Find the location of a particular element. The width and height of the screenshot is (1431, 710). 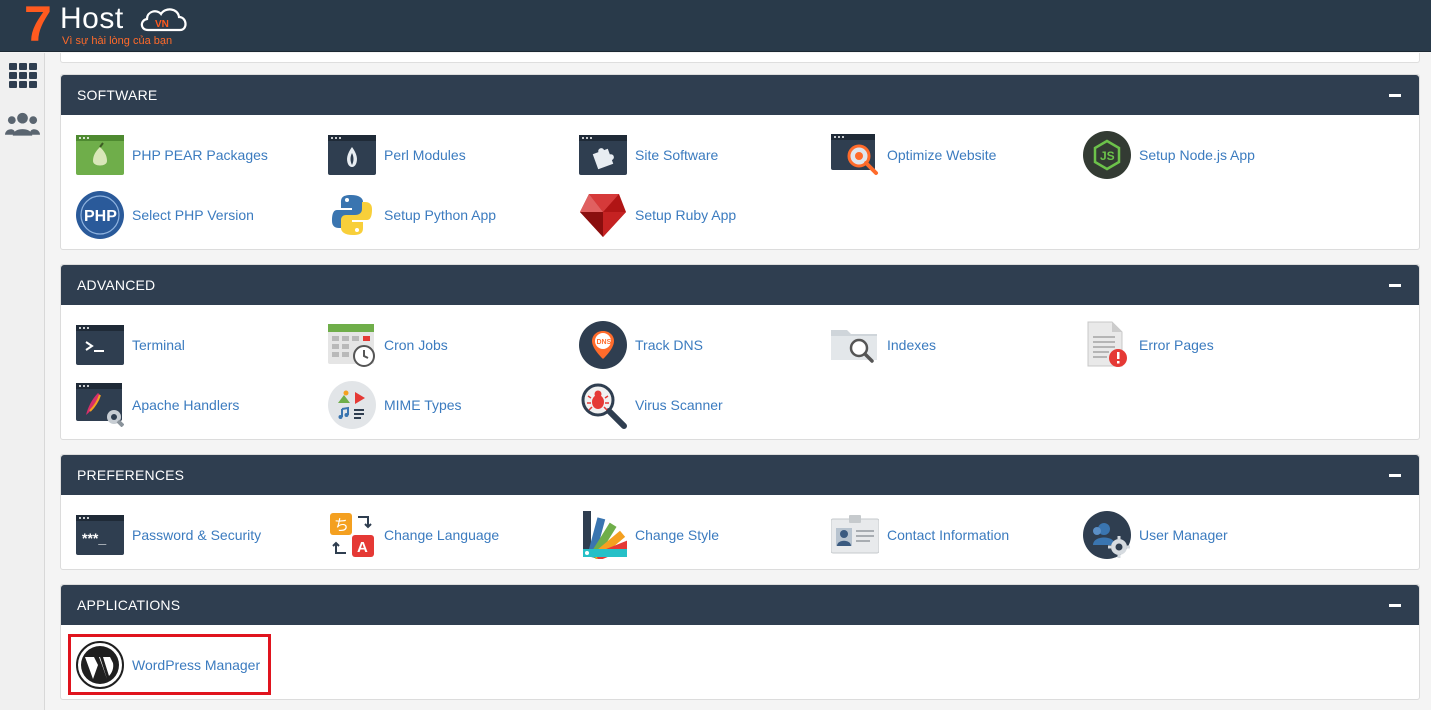

panel-header-preferences: PREFERENCES is located at coordinates (740, 475).